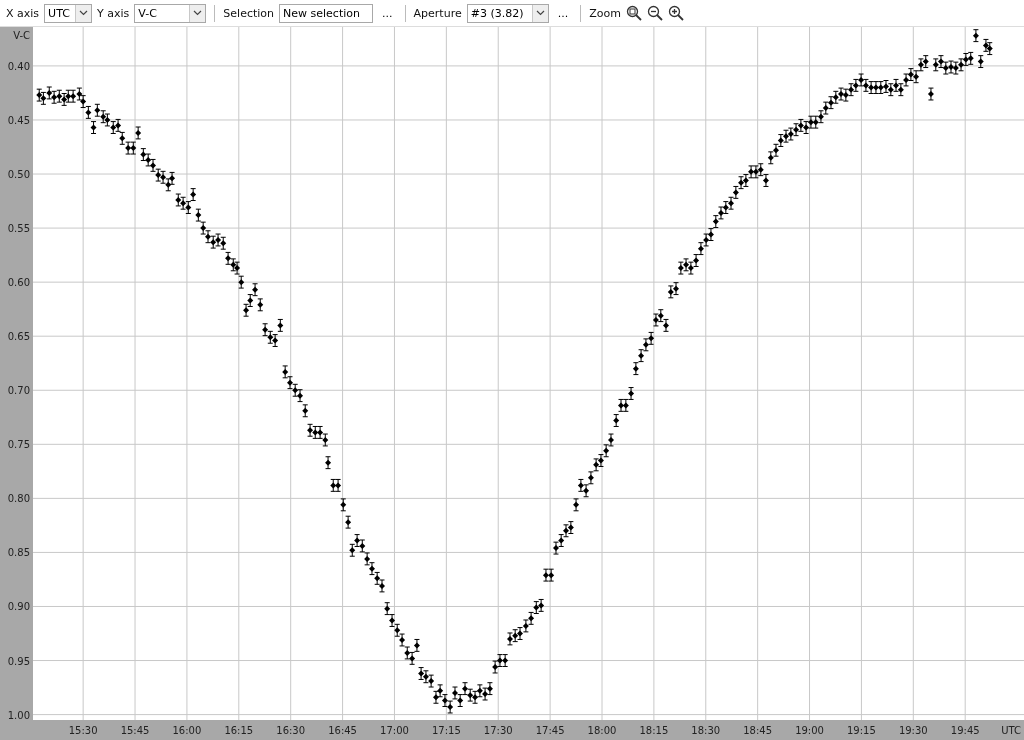 The width and height of the screenshot is (1024, 740). I want to click on x-tick-label: 17:00, so click(394, 730).